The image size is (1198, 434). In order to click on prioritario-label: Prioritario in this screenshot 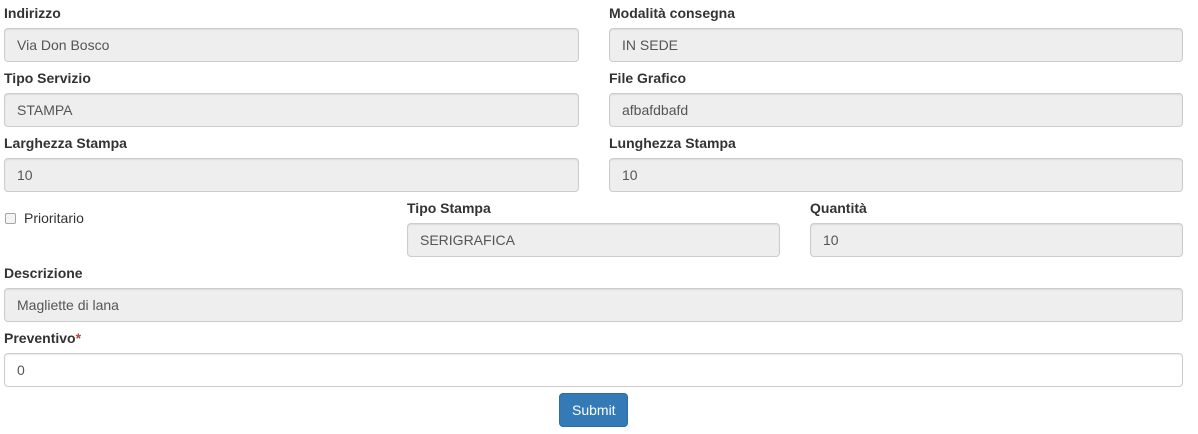, I will do `click(54, 218)`.